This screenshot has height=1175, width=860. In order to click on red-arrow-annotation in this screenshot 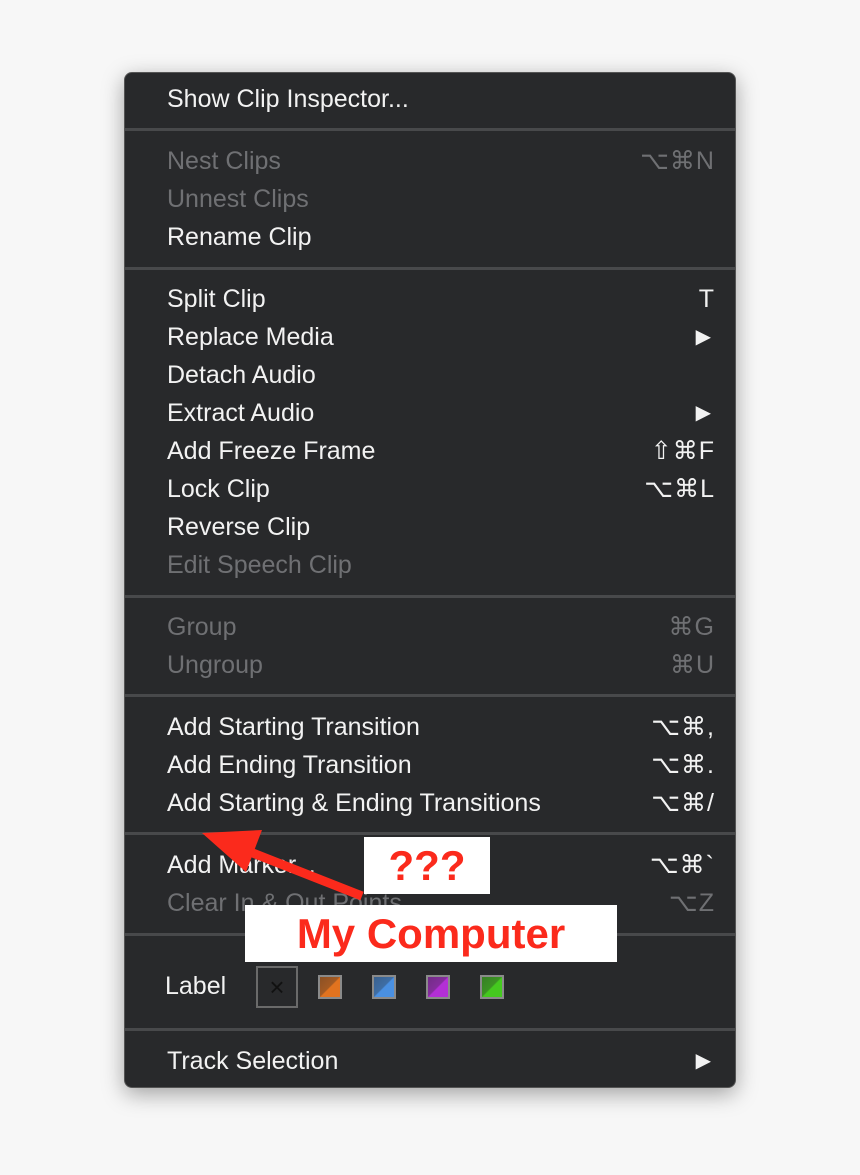, I will do `click(283, 865)`.